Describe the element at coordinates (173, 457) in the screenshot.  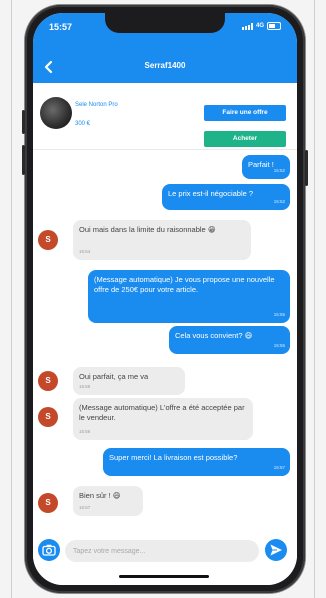
I see `message-text: Super merci! La livraison est possible?` at that location.